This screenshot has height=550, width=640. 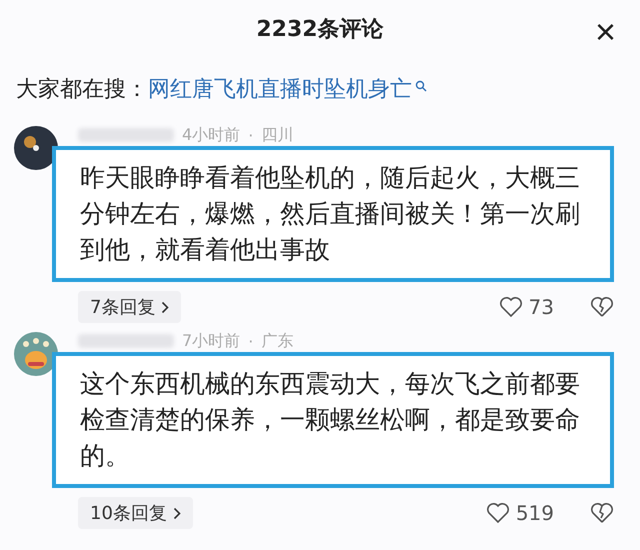 I want to click on replies-button: 7条回复, so click(x=130, y=307).